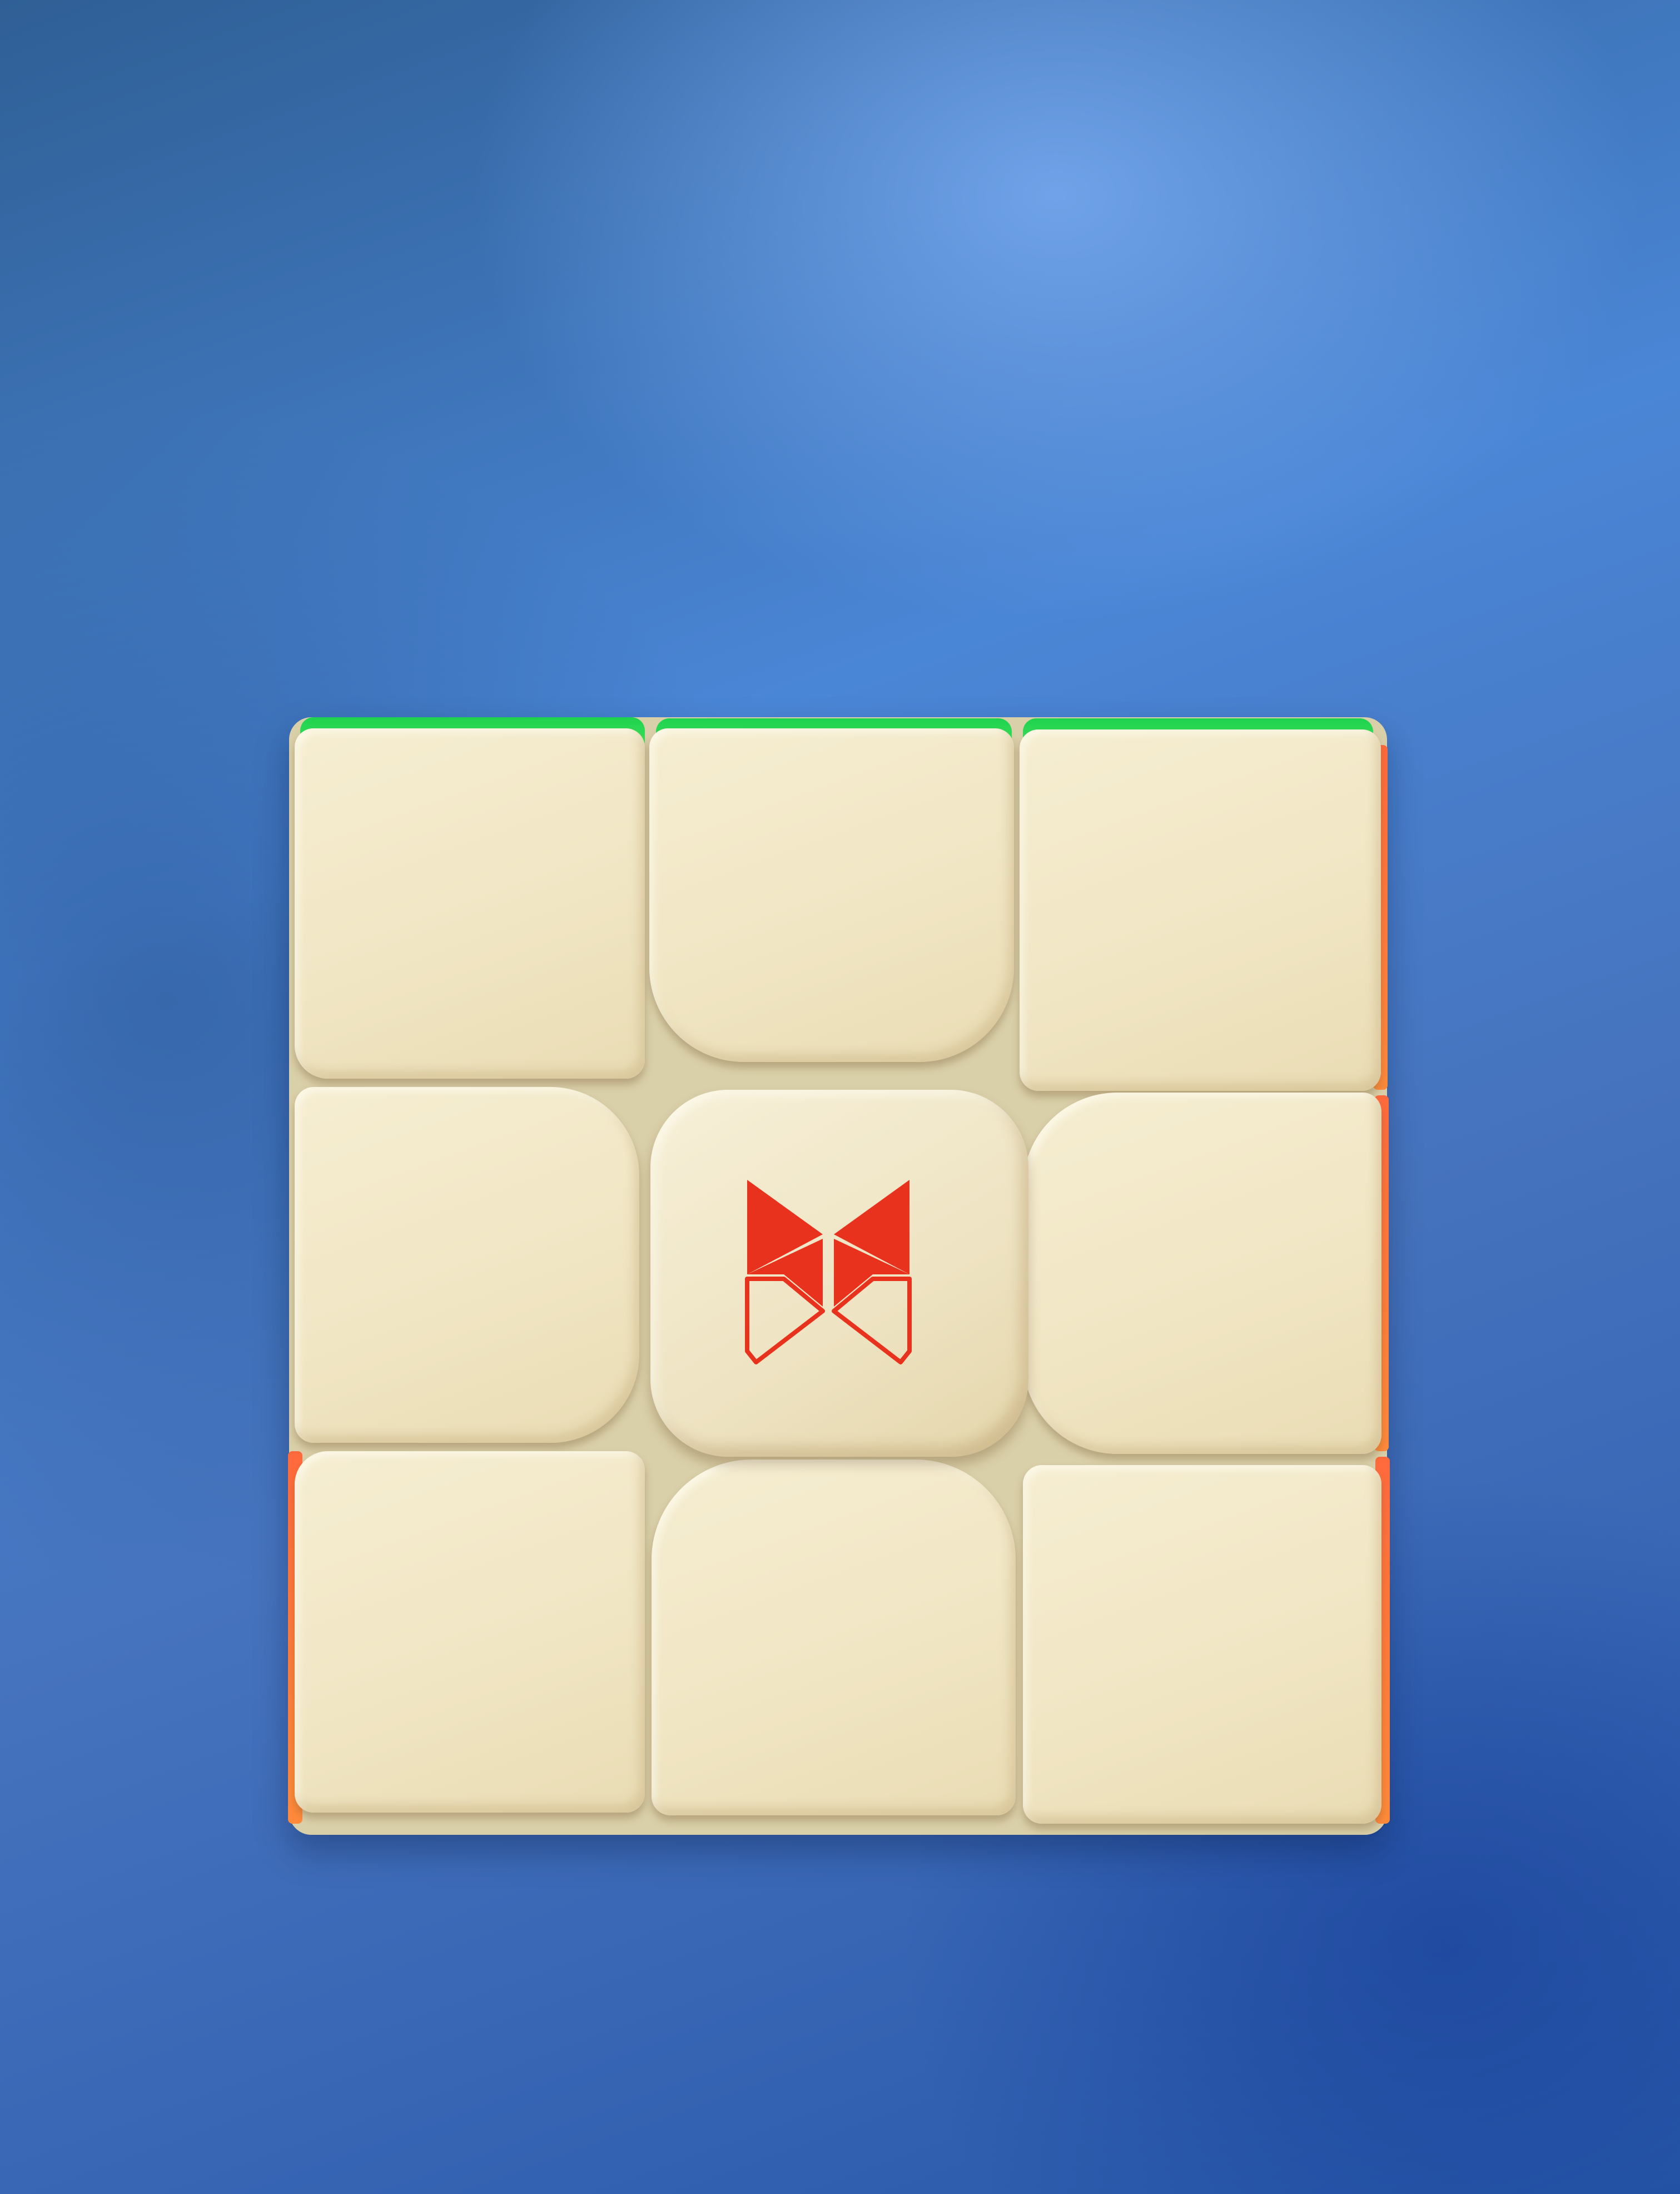 This screenshot has width=1680, height=2194. What do you see at coordinates (470, 1632) in the screenshot?
I see `tile-bottom-left` at bounding box center [470, 1632].